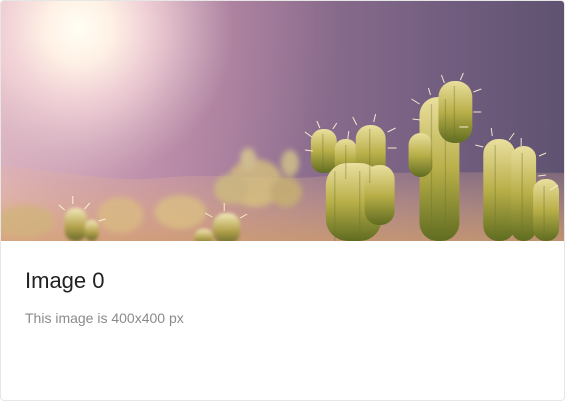  I want to click on card-title: Image 0, so click(65, 280).